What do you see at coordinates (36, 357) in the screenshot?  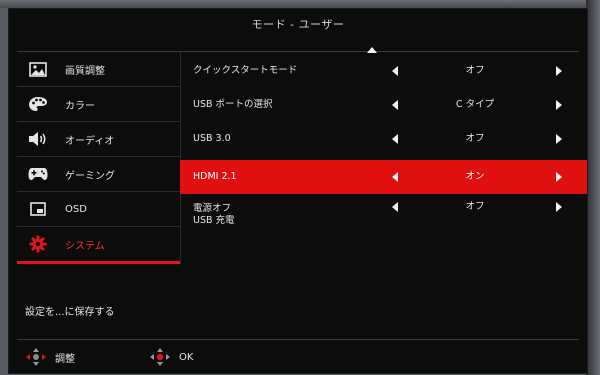 I see `dpad-adjust-icon` at bounding box center [36, 357].